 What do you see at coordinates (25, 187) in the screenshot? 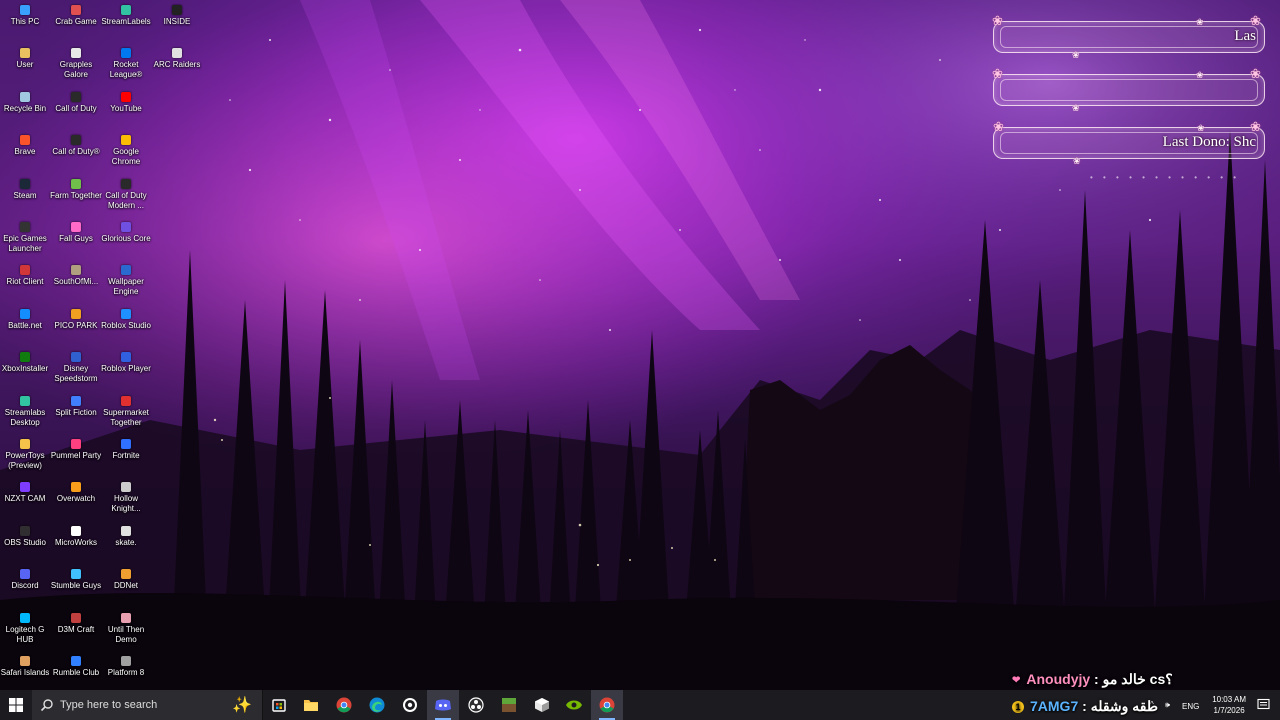
I see `desktop-icon: Steam` at bounding box center [25, 187].